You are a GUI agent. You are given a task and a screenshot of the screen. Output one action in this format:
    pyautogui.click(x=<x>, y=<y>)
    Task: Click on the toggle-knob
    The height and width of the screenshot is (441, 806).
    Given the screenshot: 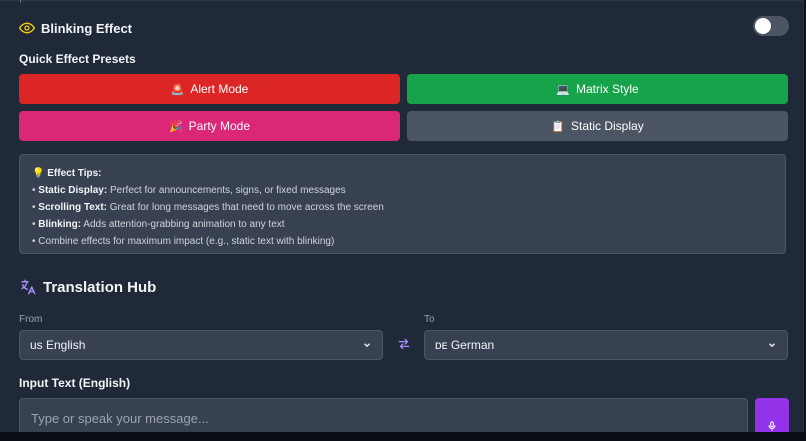 What is the action you would take?
    pyautogui.click(x=763, y=26)
    